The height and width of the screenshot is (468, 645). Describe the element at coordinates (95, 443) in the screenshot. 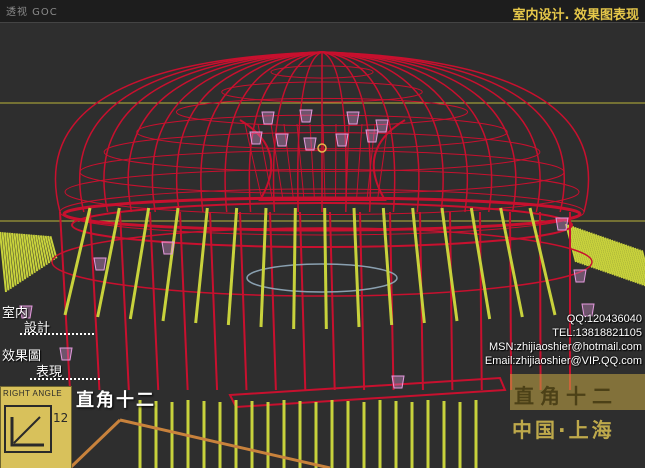

I see `orange-bar` at that location.